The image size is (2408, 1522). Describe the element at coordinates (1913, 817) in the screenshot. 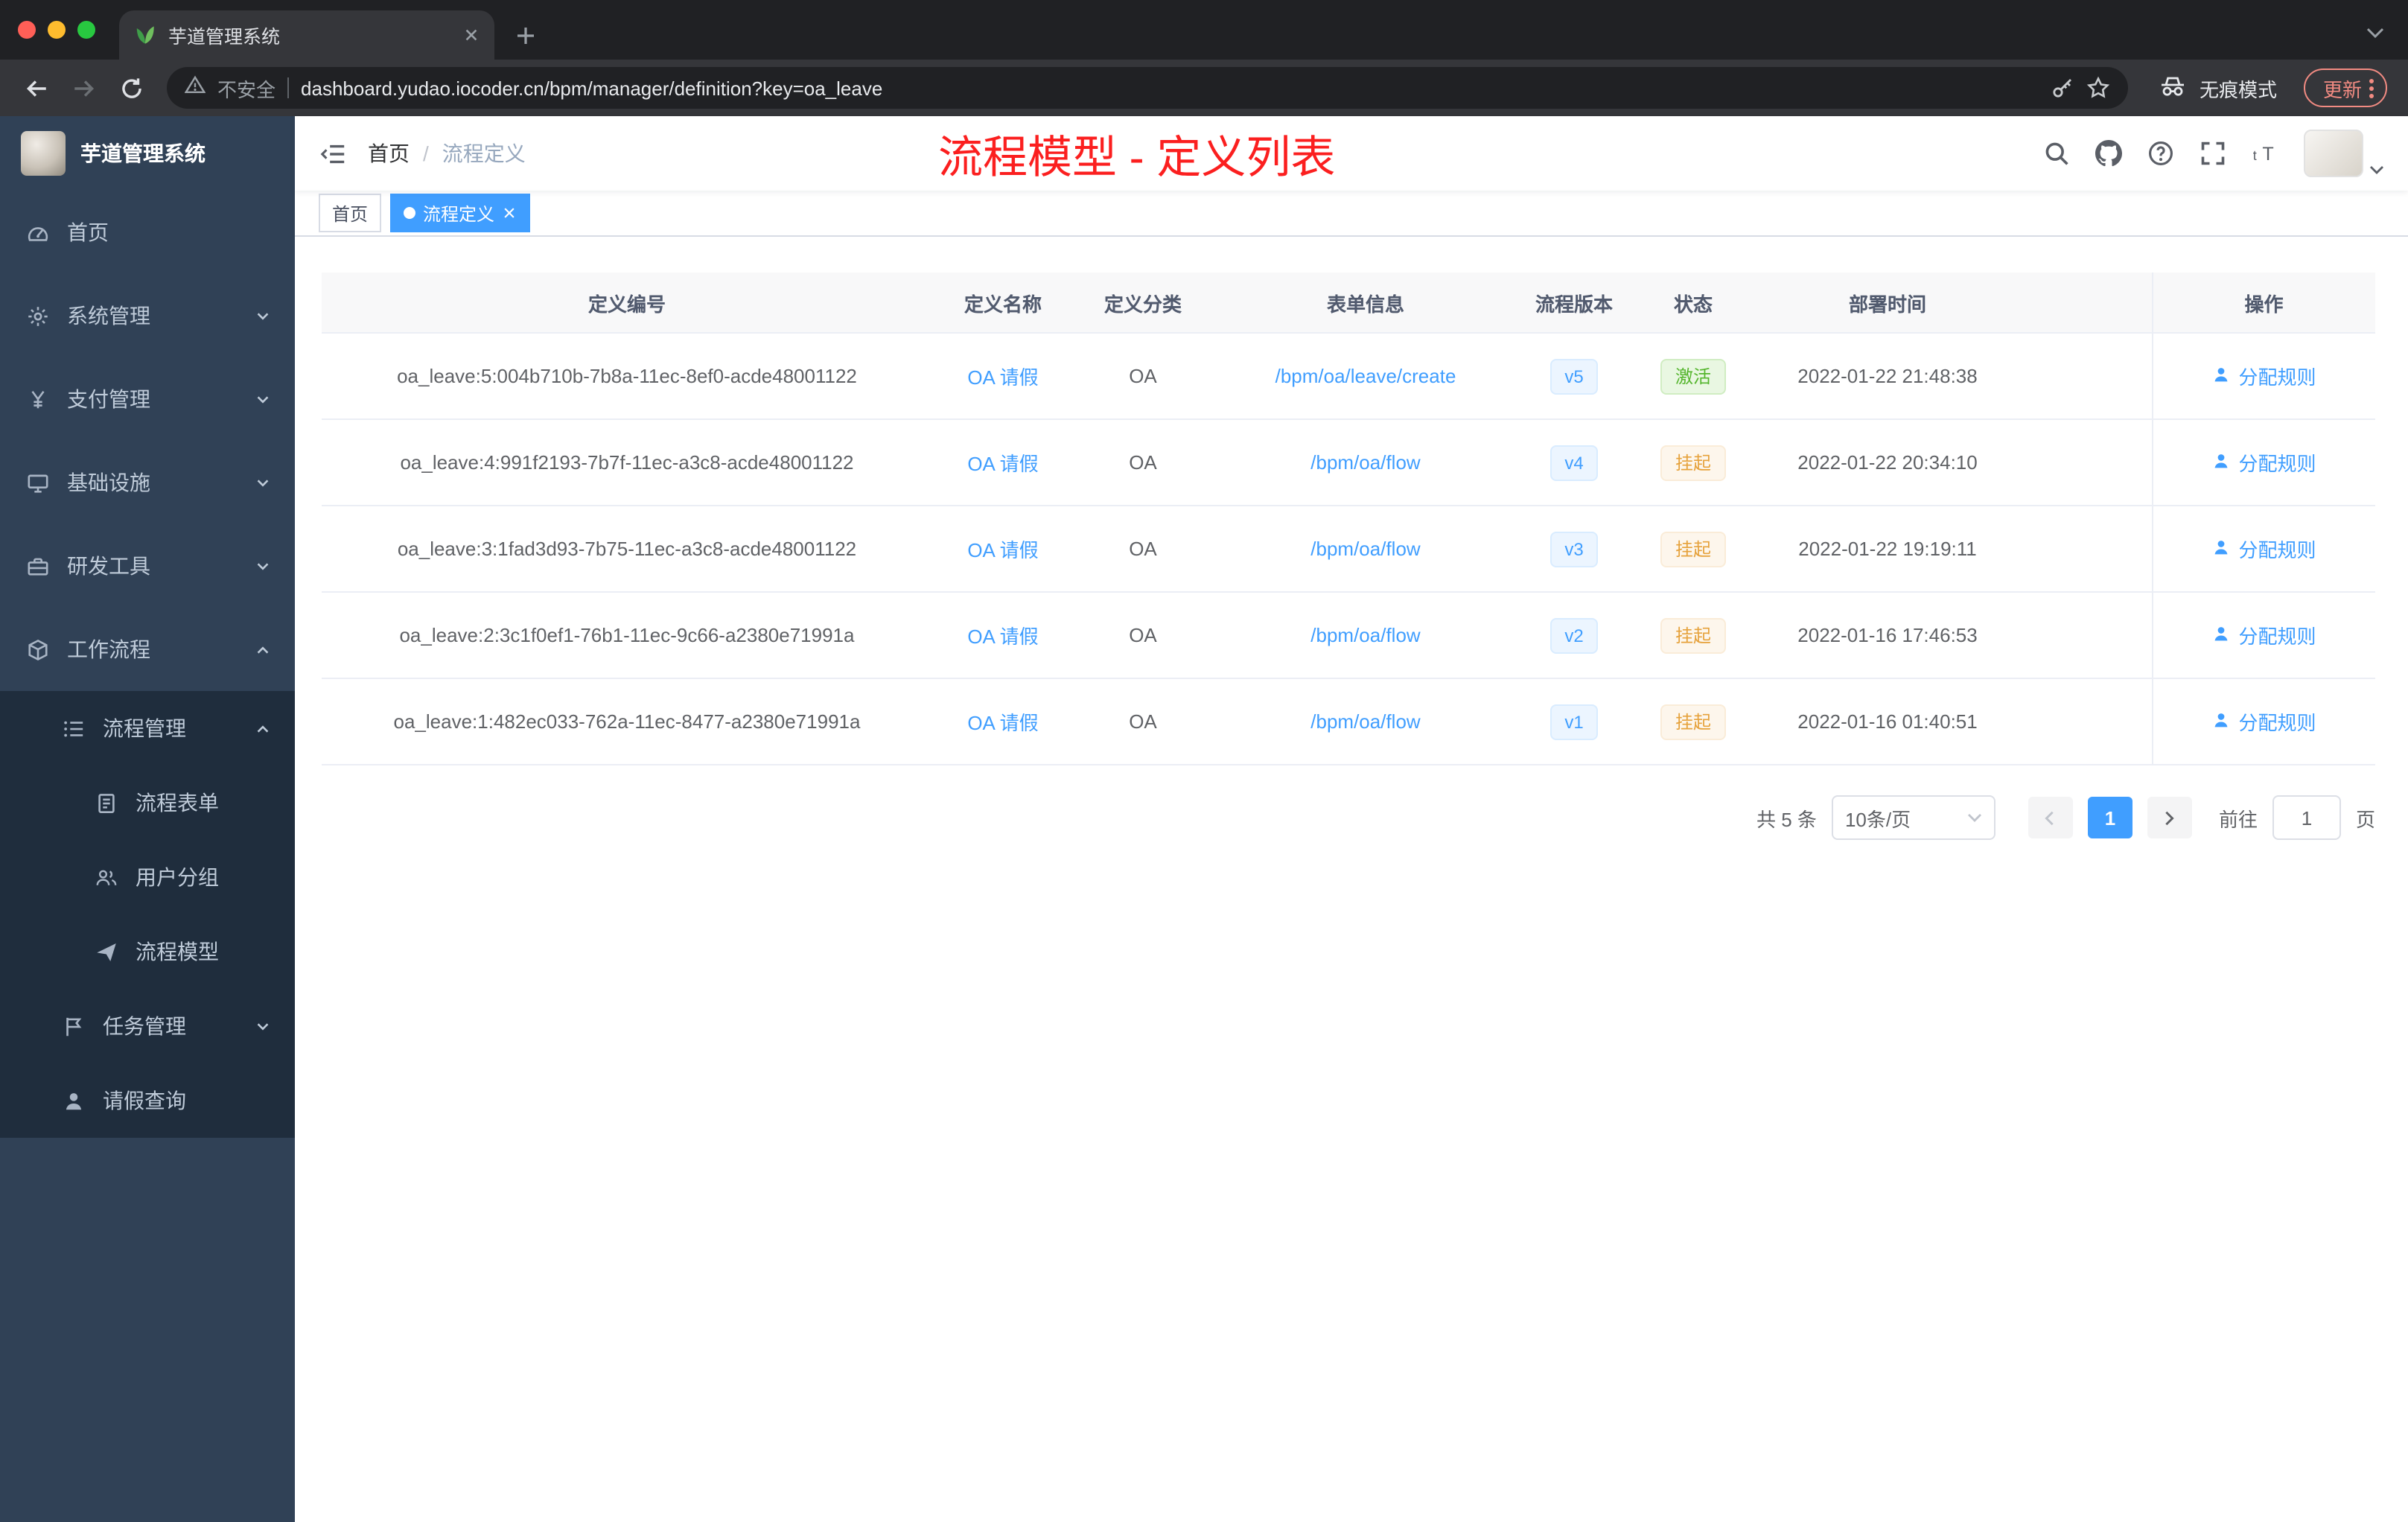

I see `page-size-select: 10条/页` at that location.